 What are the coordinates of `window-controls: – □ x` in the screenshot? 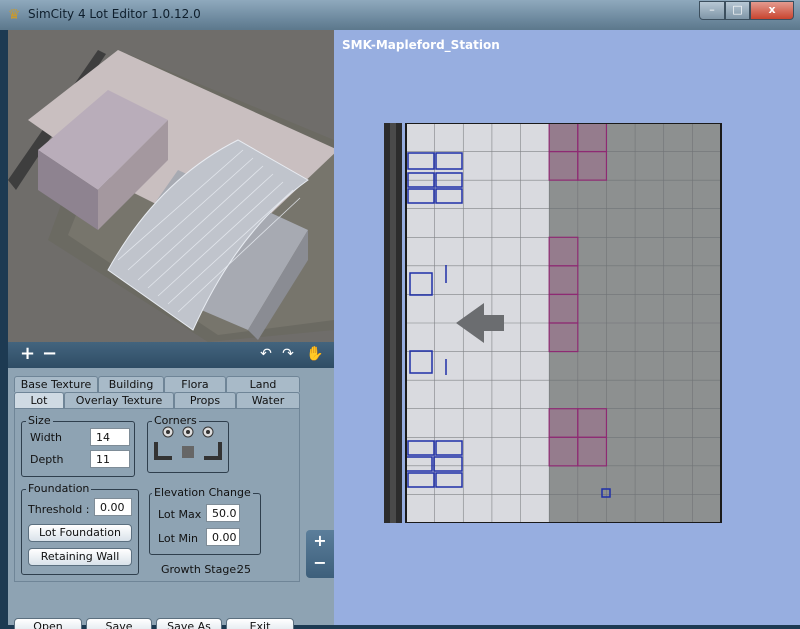 It's located at (746, 10).